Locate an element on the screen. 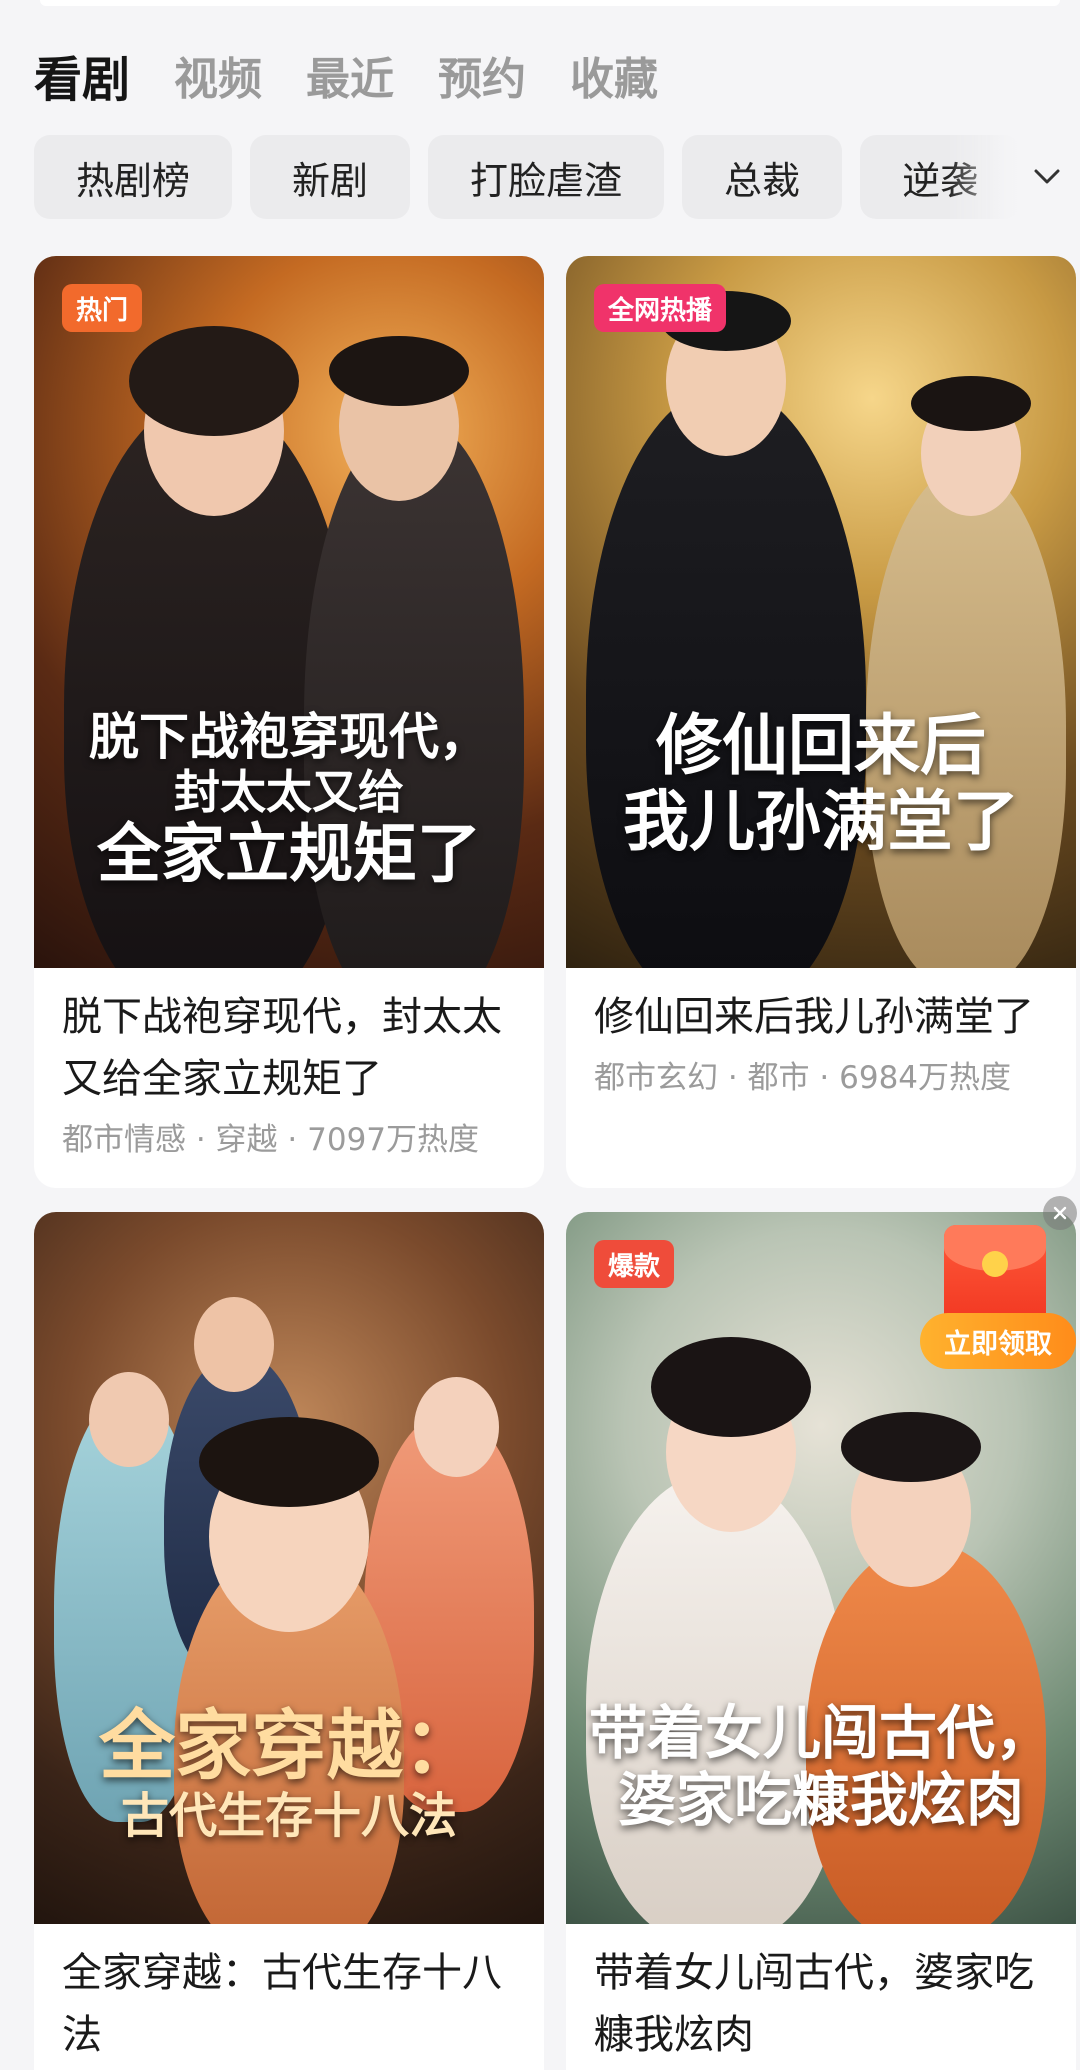 The width and height of the screenshot is (1080, 2070). tab-reserved: 预约 is located at coordinates (482, 75).